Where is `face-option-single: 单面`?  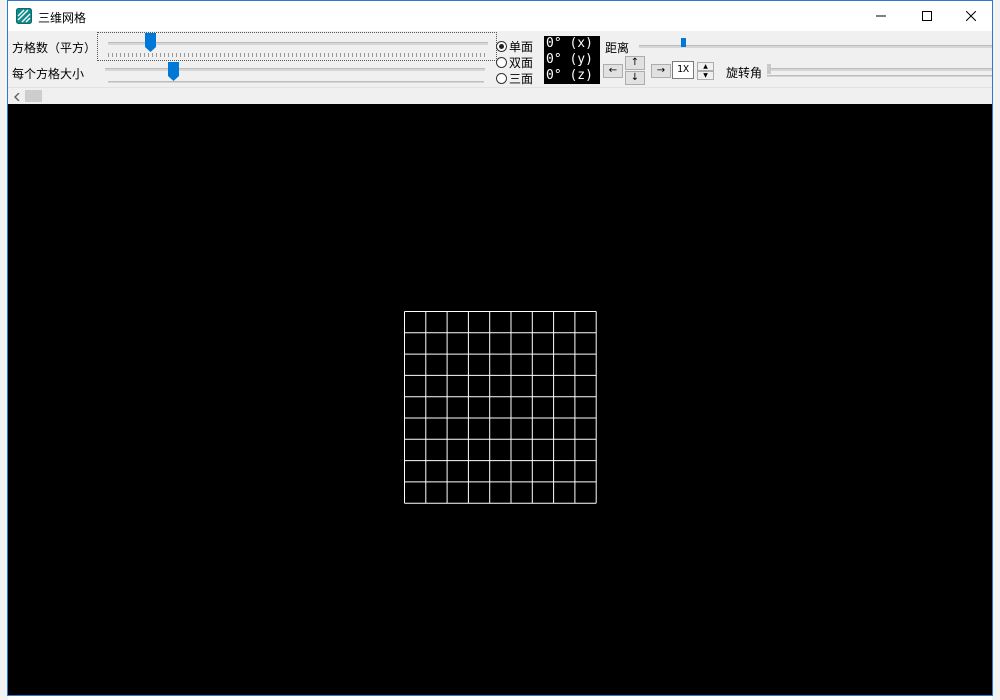
face-option-single: 单面 is located at coordinates (514, 46).